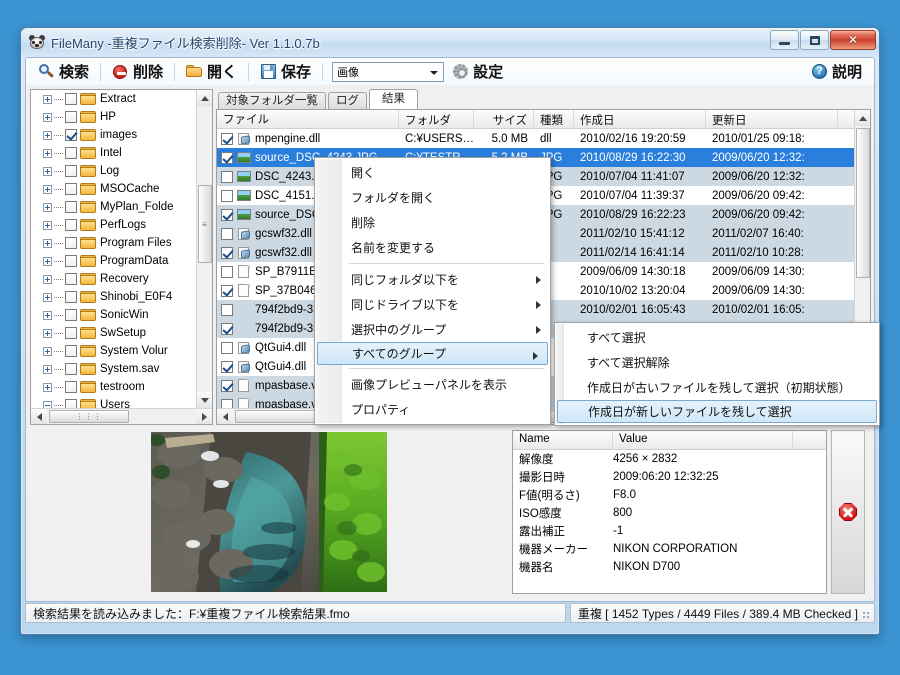 The image size is (900, 675). What do you see at coordinates (477, 71) in the screenshot?
I see `settings-button: 設定` at bounding box center [477, 71].